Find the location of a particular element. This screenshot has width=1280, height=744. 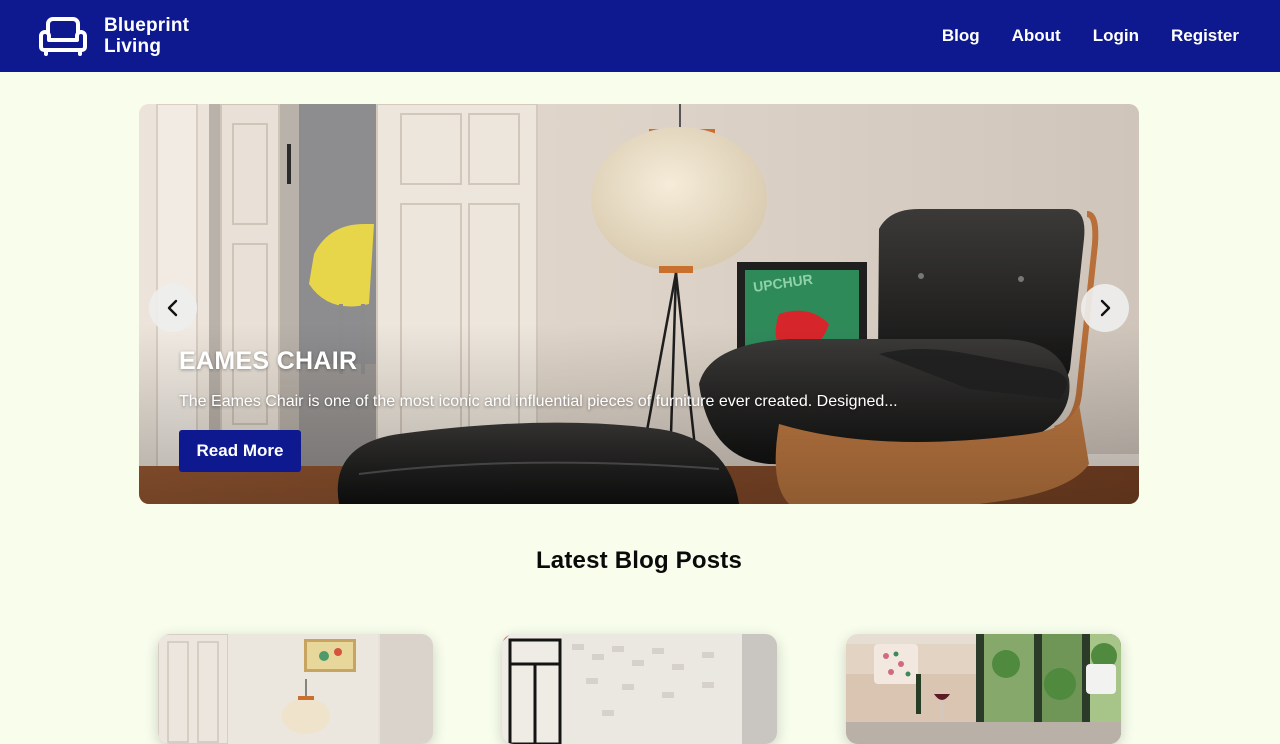

chevron-right-icon is located at coordinates (1105, 308).